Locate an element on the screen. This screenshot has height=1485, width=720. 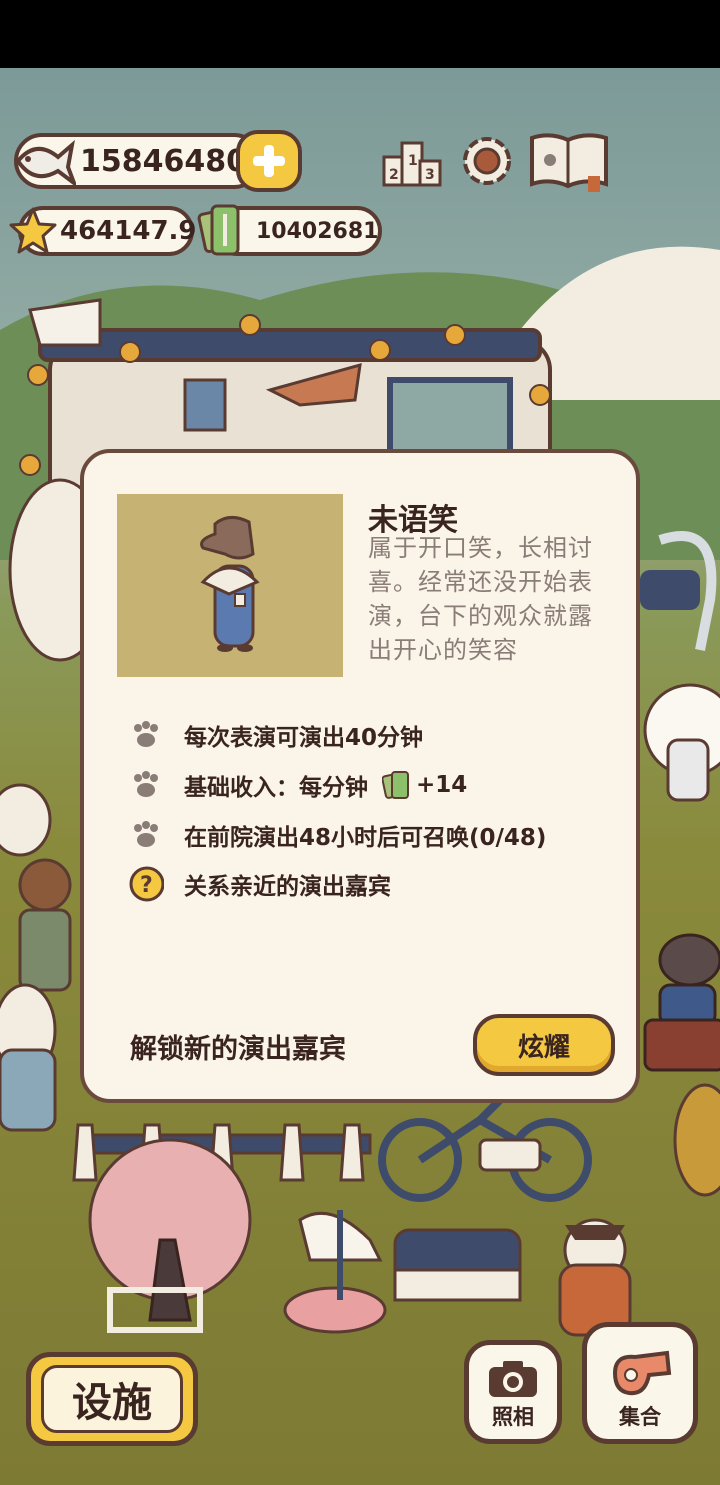
facility-label: 设施 is located at coordinates (112, 1399).